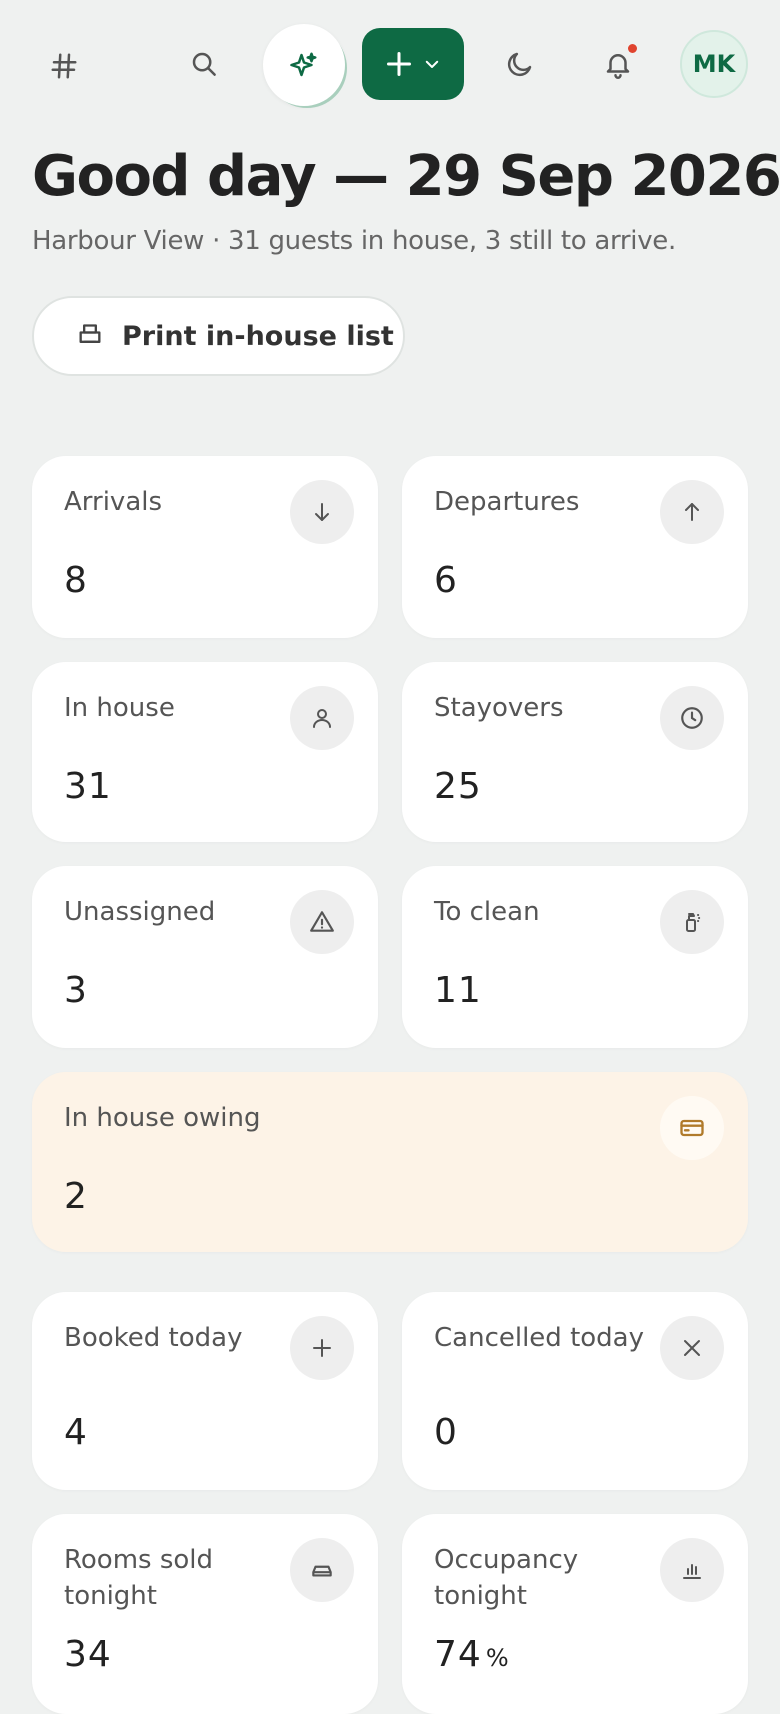 The height and width of the screenshot is (1714, 780). What do you see at coordinates (692, 1570) in the screenshot?
I see `bar-chart-icon` at bounding box center [692, 1570].